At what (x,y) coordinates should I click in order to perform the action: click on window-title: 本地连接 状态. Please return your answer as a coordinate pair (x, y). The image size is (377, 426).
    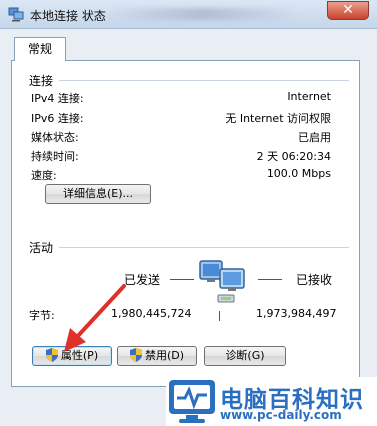
    Looking at the image, I should click on (68, 16).